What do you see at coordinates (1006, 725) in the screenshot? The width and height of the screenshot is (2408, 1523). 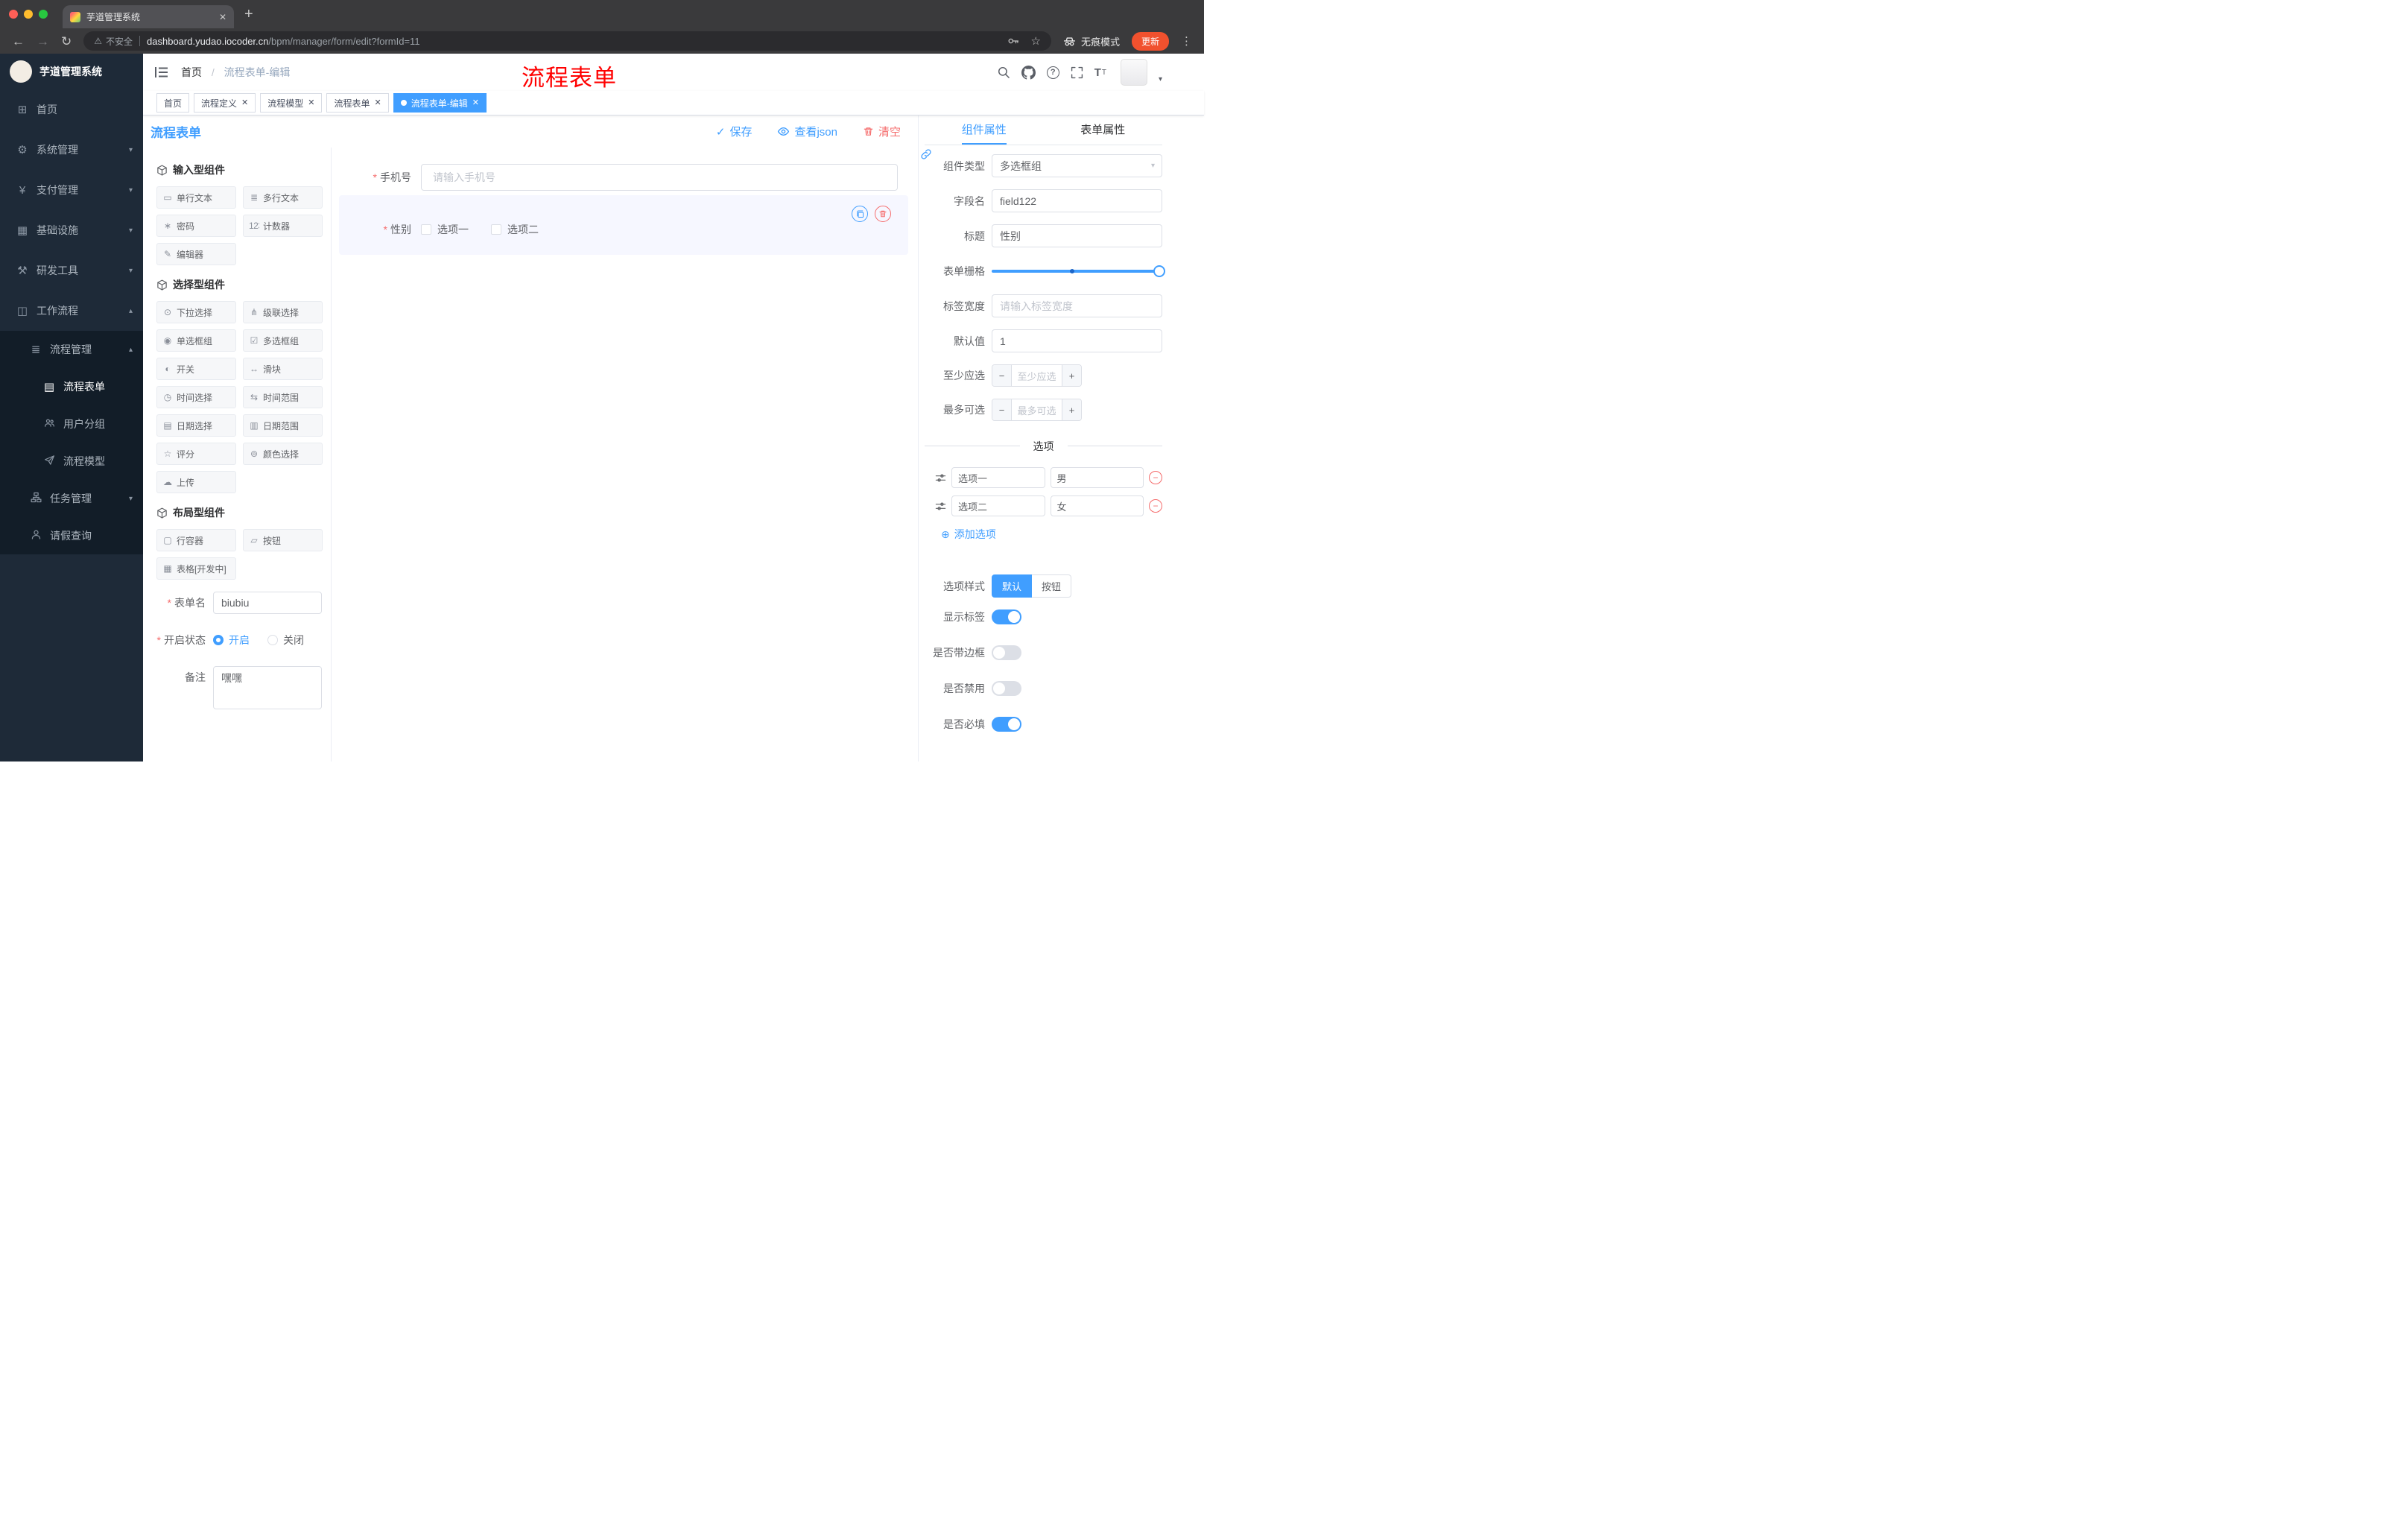 I see `required-toggle` at bounding box center [1006, 725].